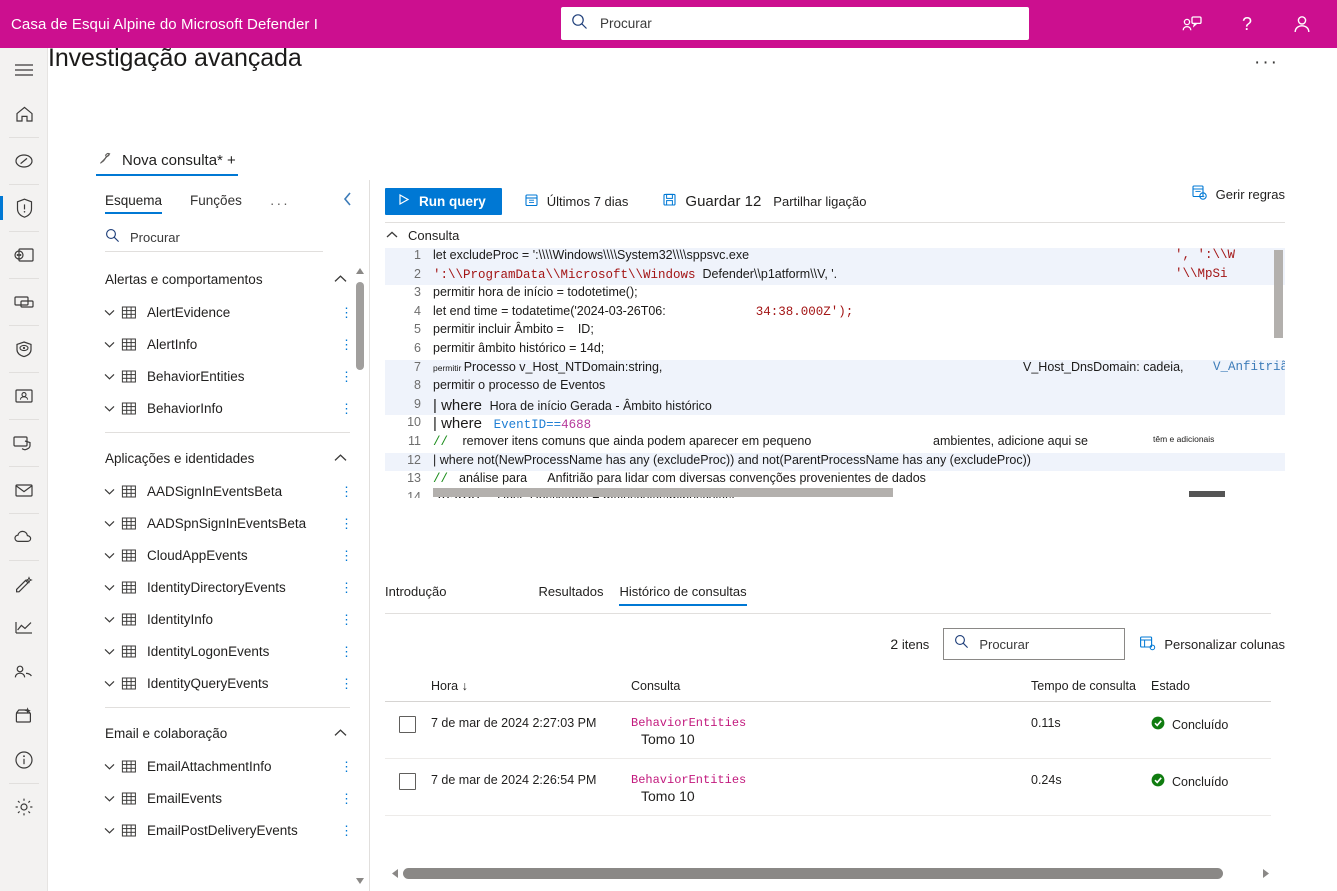 The width and height of the screenshot is (1337, 891). Describe the element at coordinates (24, 716) in the screenshot. I see `rail-item-trials` at that location.